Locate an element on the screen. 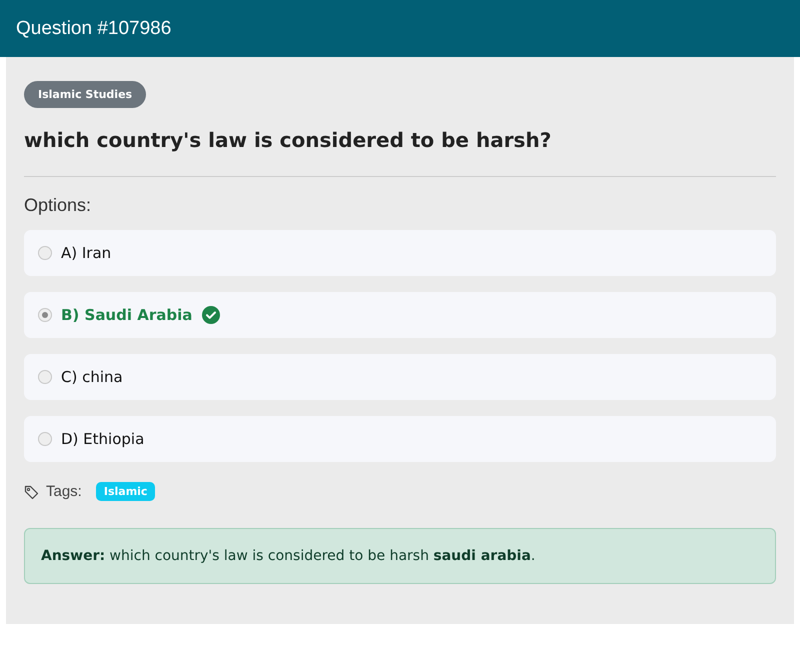 The width and height of the screenshot is (800, 664). check-circle-icon is located at coordinates (211, 315).